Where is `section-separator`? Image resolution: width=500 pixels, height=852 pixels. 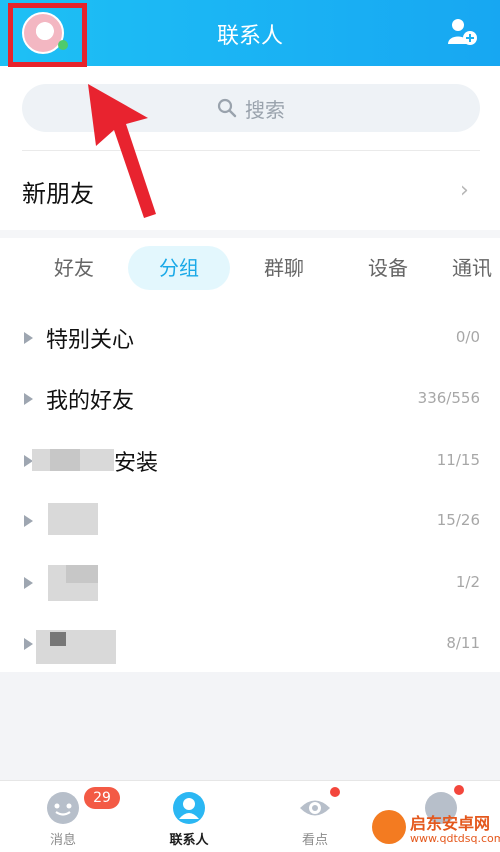
section-separator is located at coordinates (250, 234).